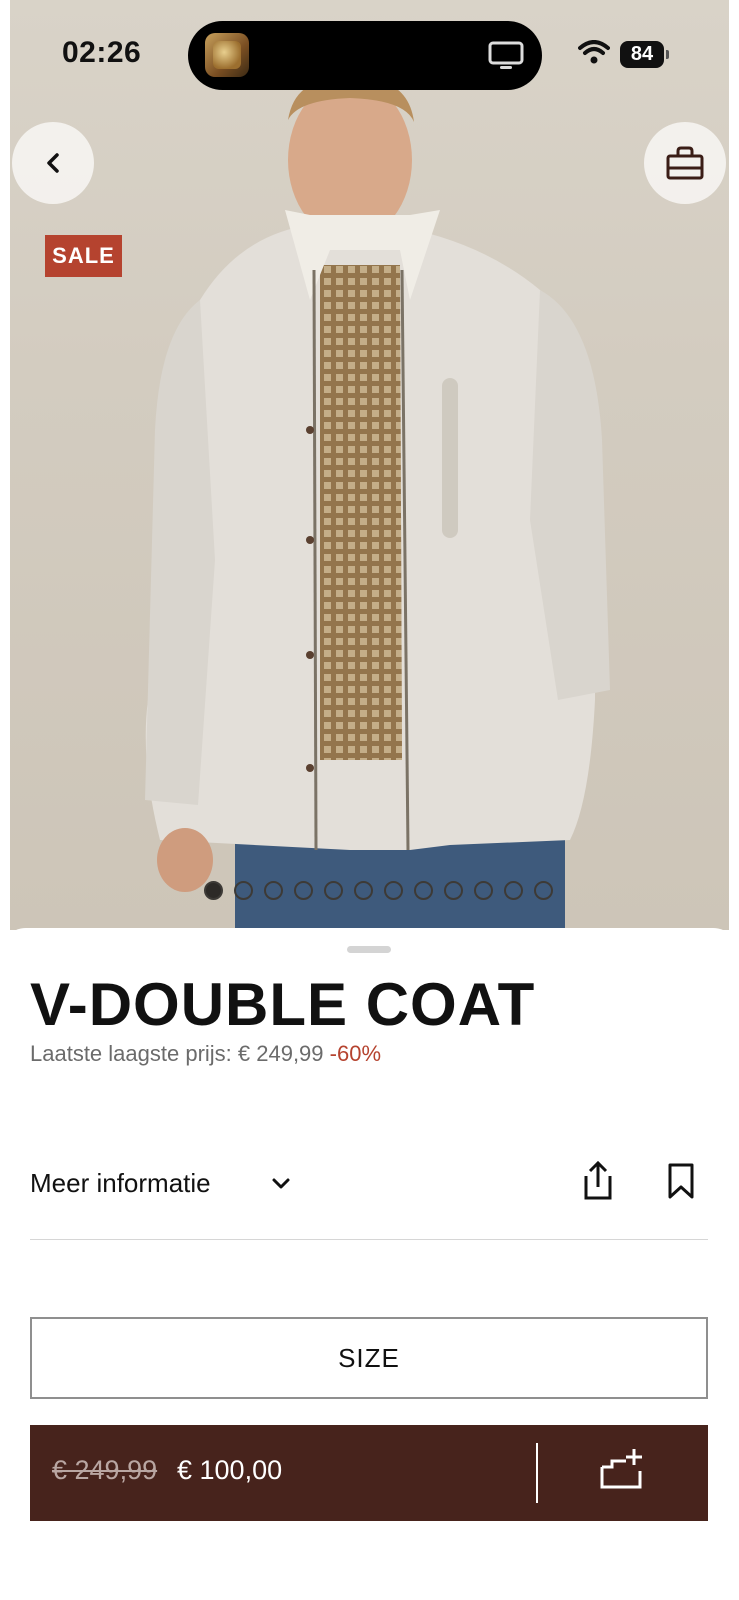  Describe the element at coordinates (369, 1473) in the screenshot. I see `add-to-cart-bar: € 249,99 € 100,00` at that location.